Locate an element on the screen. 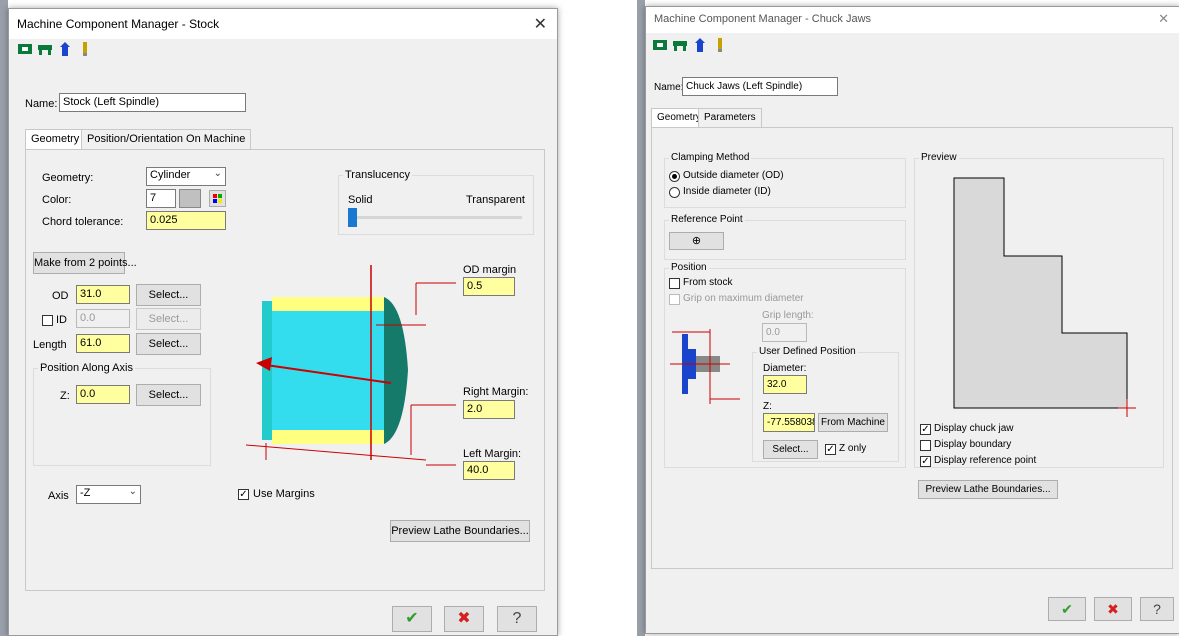  od-label: OD is located at coordinates (60, 296).